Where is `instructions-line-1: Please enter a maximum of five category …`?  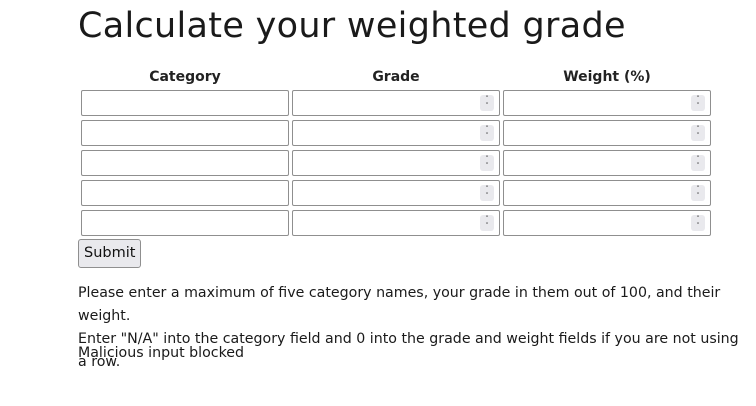 instructions-line-1: Please enter a maximum of five category … is located at coordinates (399, 304).